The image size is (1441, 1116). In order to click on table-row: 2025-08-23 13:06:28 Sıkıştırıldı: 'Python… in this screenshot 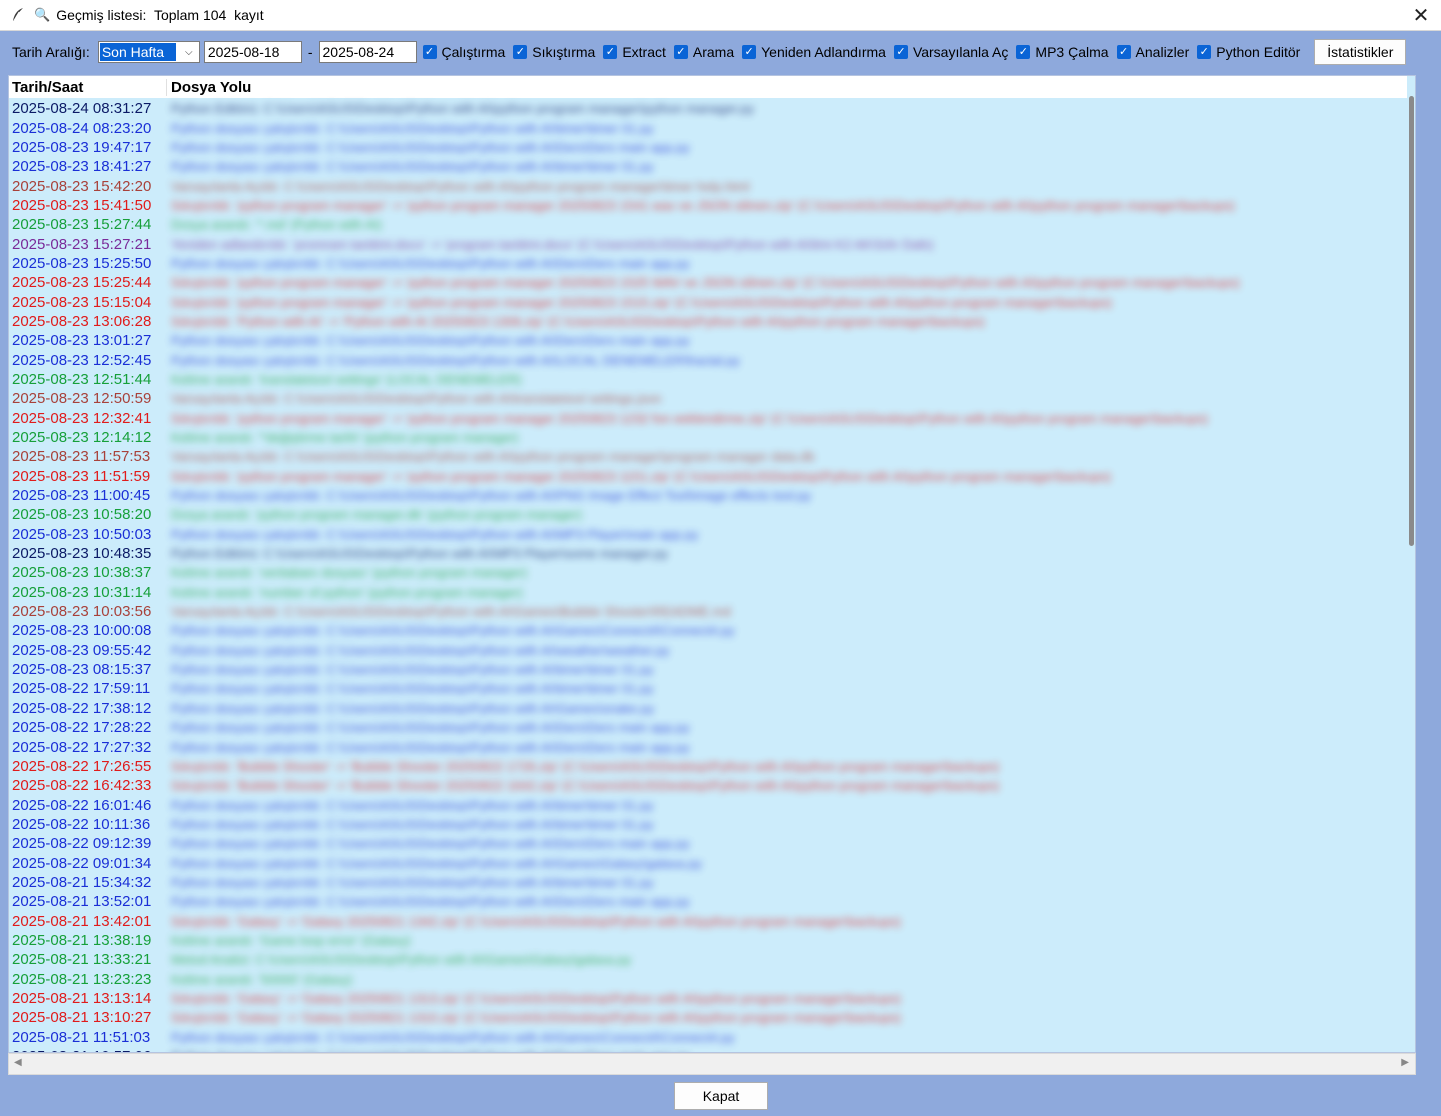, I will do `click(708, 321)`.